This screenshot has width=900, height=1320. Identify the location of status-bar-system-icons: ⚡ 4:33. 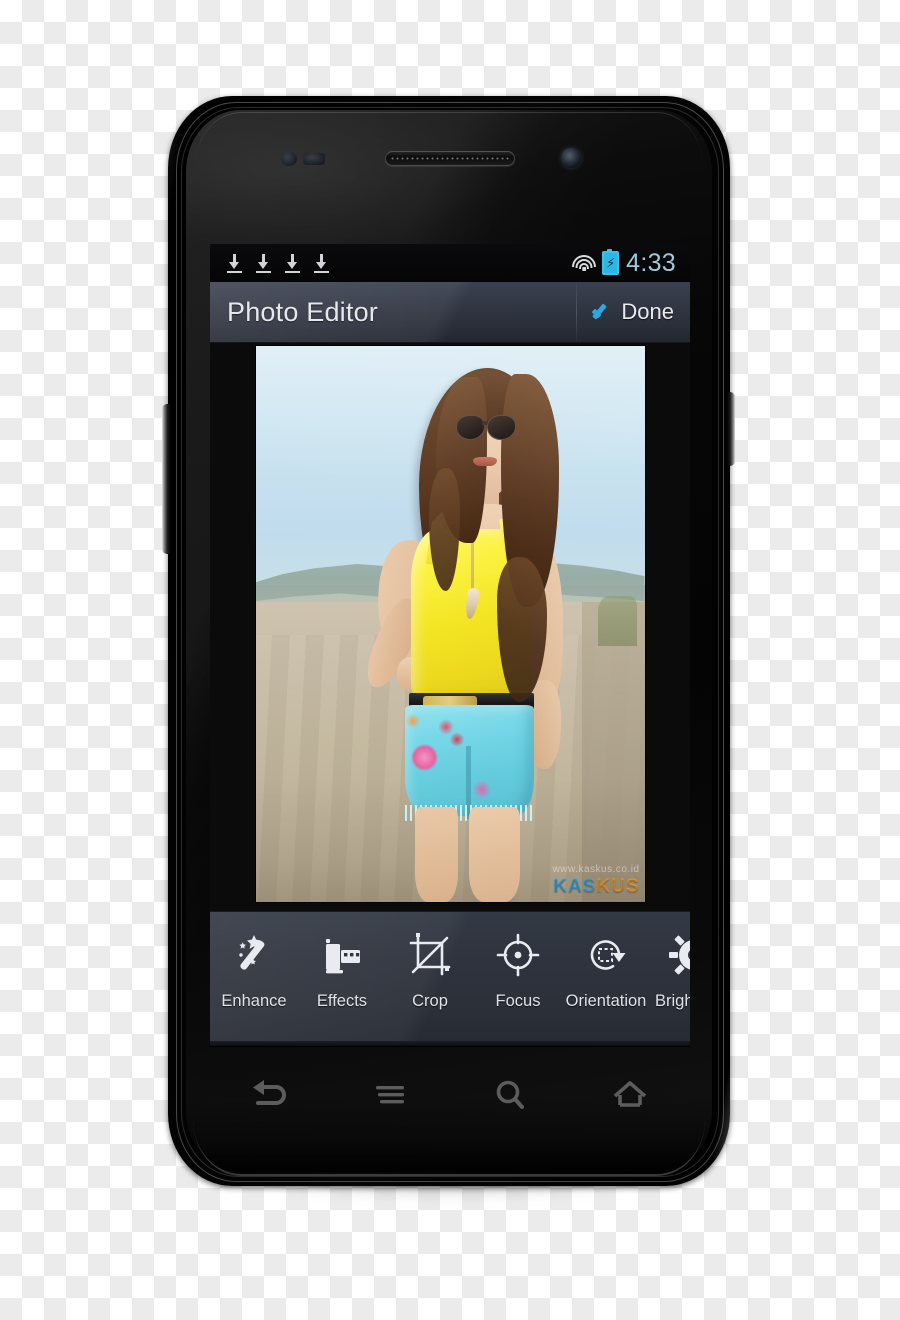
(631, 263).